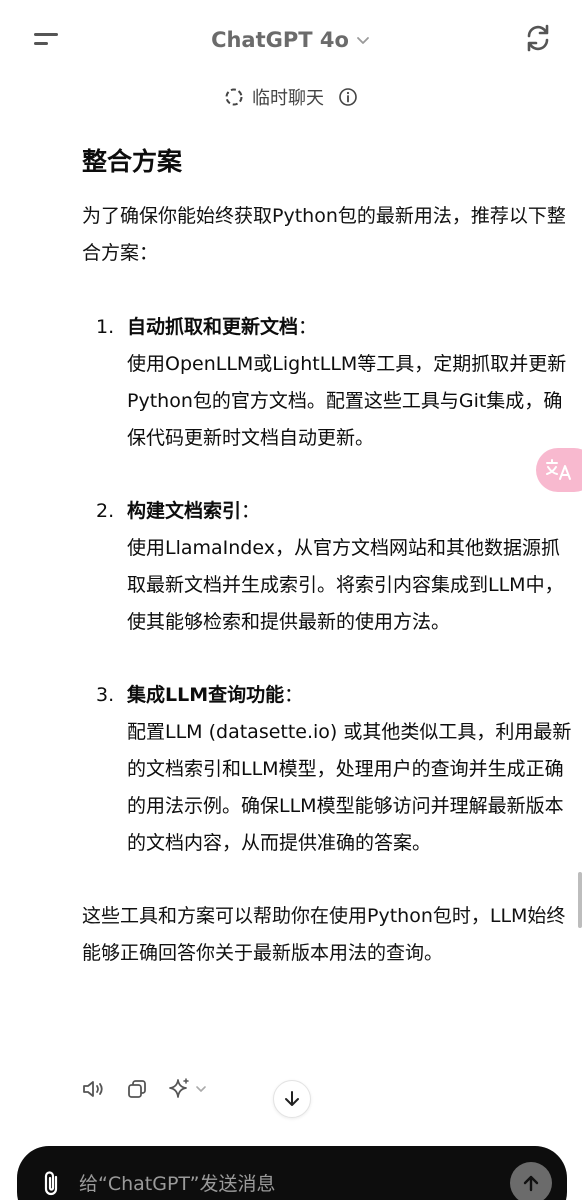 This screenshot has width=582, height=1200. Describe the element at coordinates (206, 695) in the screenshot. I see `list-item-title: 集成LLM查询功能` at that location.